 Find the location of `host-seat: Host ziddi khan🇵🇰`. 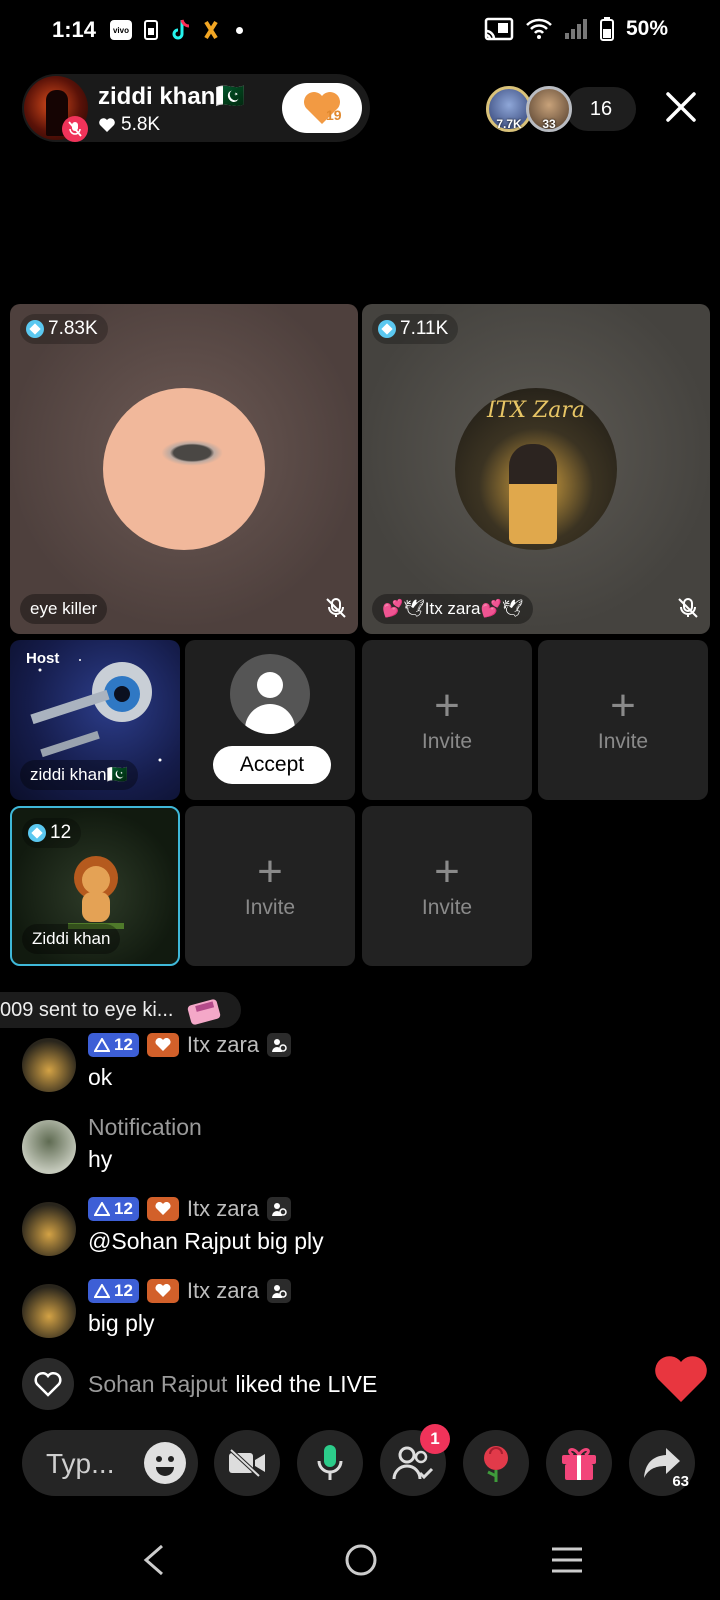

host-seat: Host ziddi khan🇵🇰 is located at coordinates (95, 720).